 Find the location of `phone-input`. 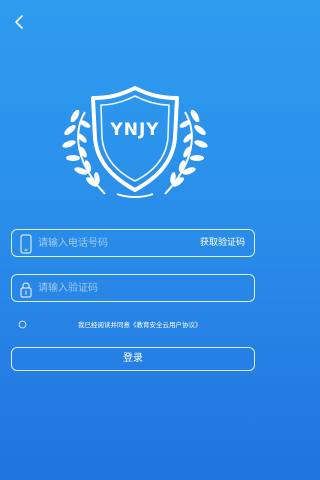

phone-input is located at coordinates (108, 243).